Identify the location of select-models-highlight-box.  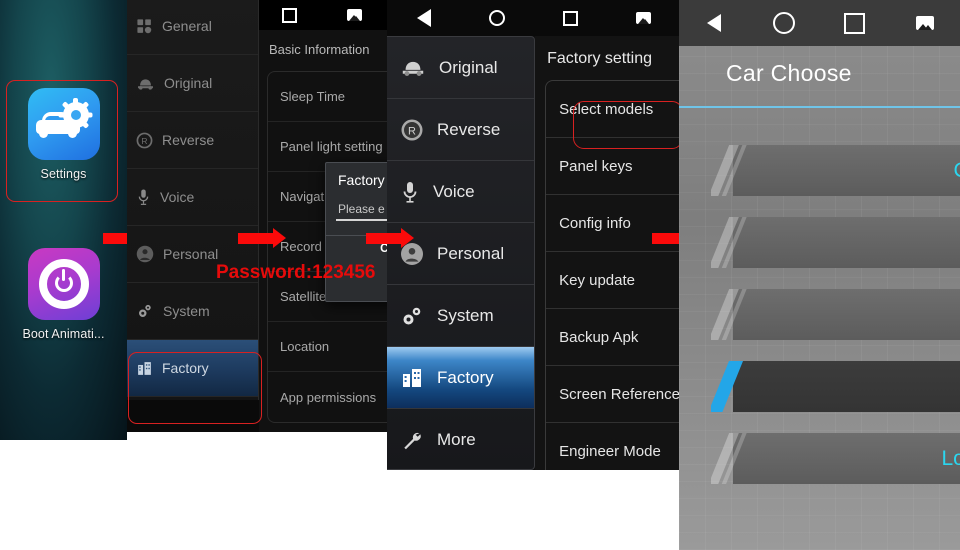
(626, 125).